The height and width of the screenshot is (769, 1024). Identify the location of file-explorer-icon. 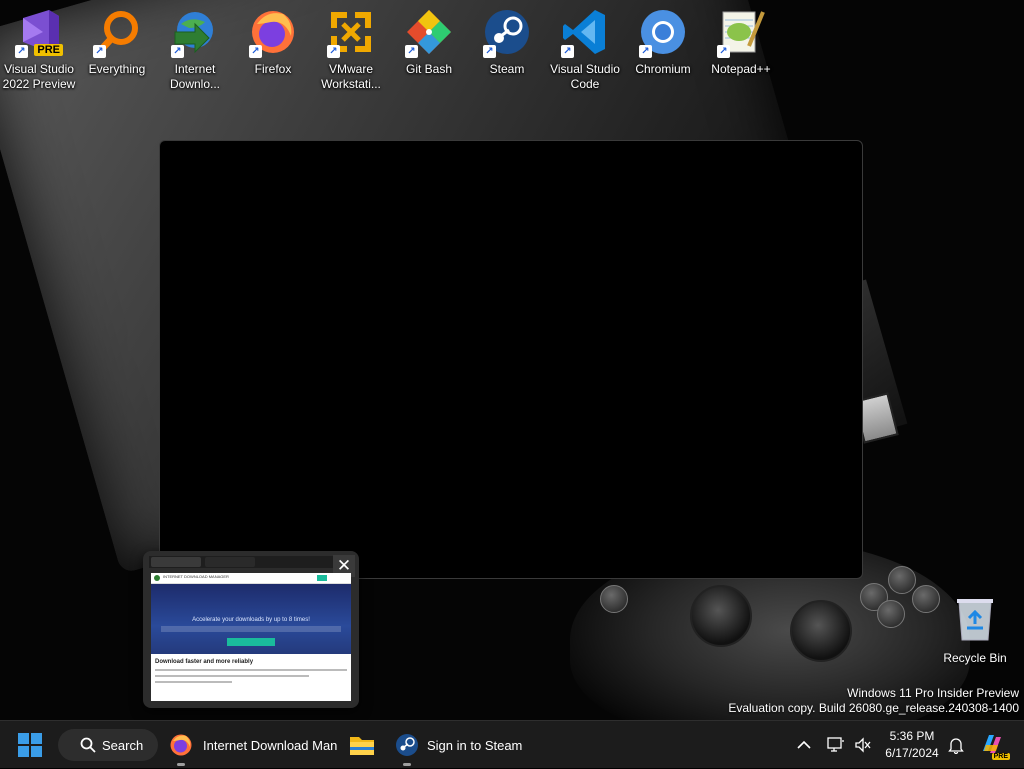
(362, 746).